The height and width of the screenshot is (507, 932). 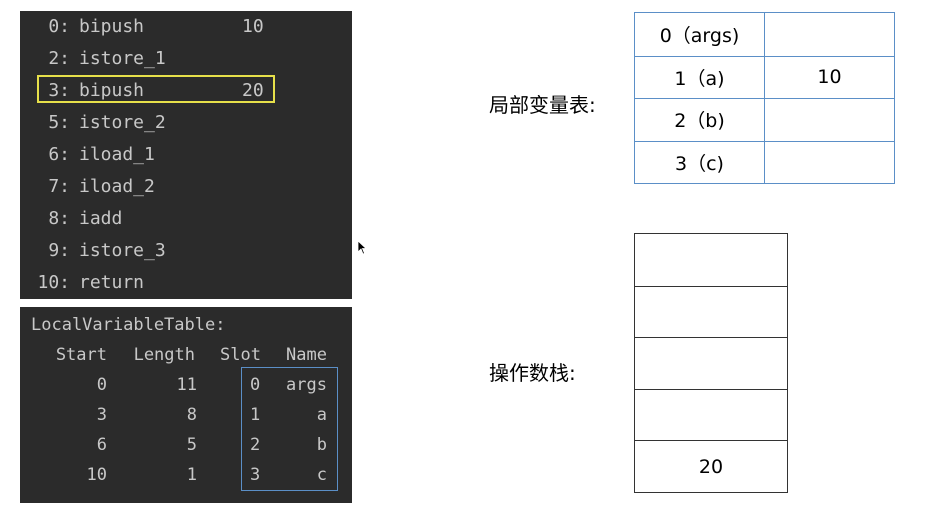 What do you see at coordinates (117, 186) in the screenshot?
I see `bytecode-opcode: iload_2` at bounding box center [117, 186].